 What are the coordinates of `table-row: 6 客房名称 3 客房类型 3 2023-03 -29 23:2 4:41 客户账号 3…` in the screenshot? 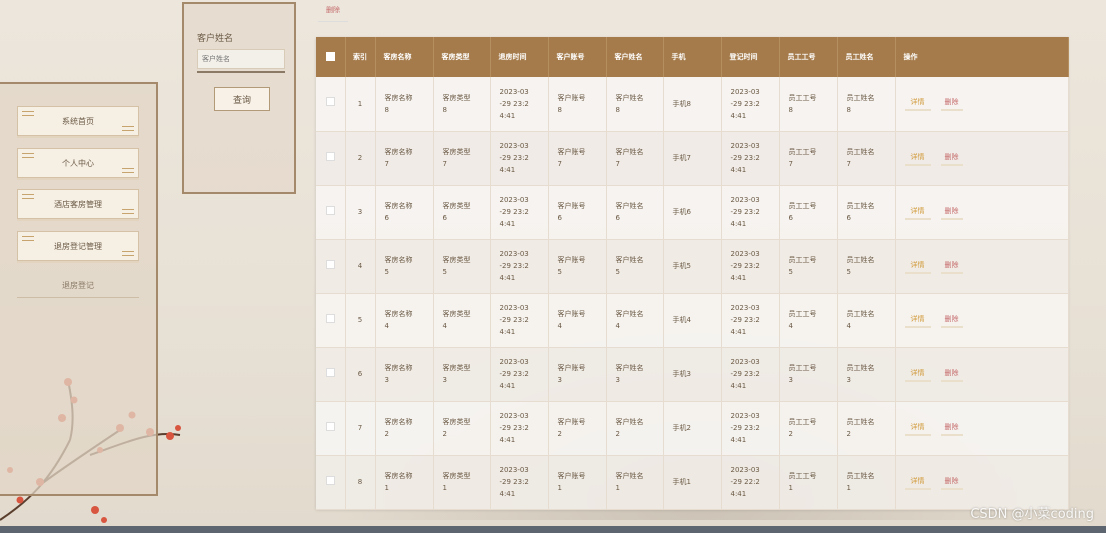 It's located at (692, 374).